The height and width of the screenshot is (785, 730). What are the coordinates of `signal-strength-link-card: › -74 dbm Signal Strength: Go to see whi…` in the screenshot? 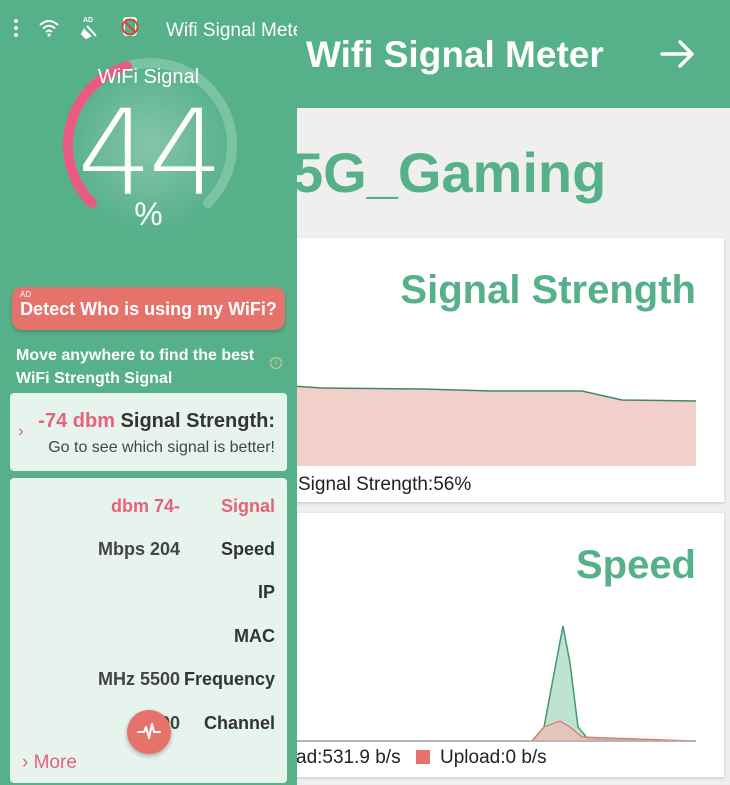 It's located at (148, 432).